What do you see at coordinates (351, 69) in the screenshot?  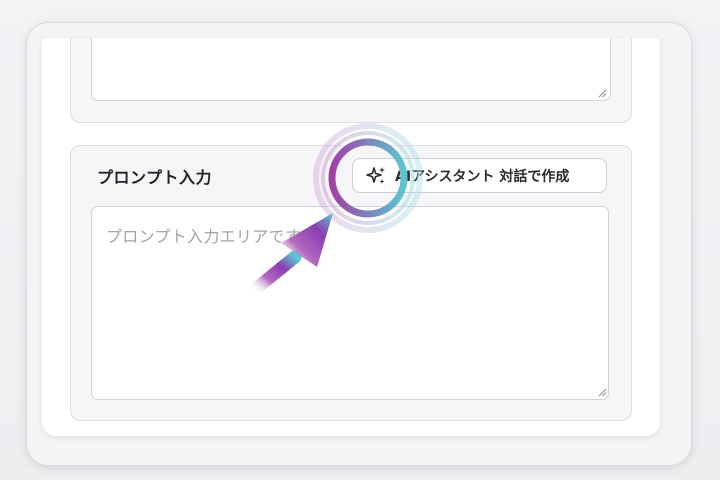 I see `previous-textarea` at bounding box center [351, 69].